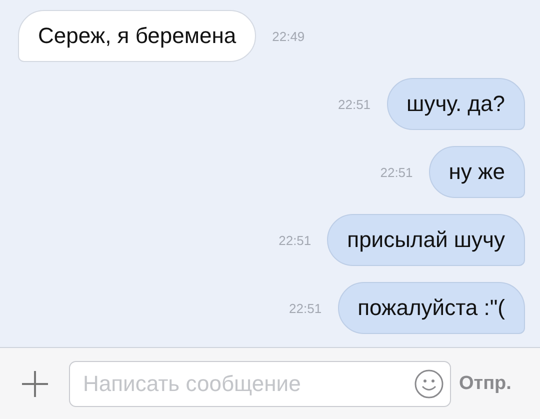 Image resolution: width=540 pixels, height=419 pixels. I want to click on message-bubble: ну же, so click(476, 172).